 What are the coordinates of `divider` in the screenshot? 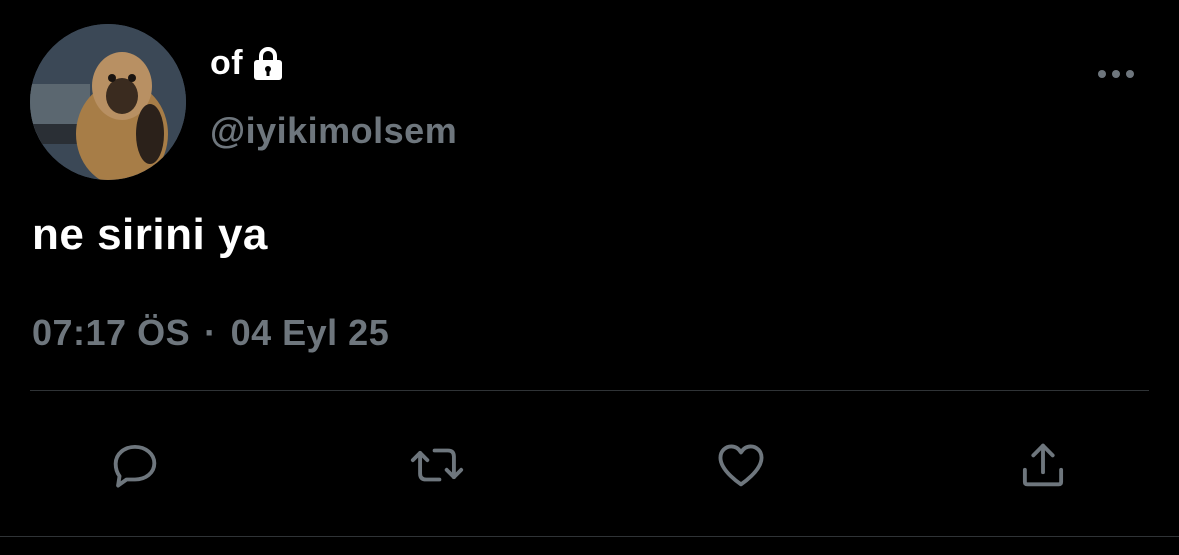 It's located at (589, 390).